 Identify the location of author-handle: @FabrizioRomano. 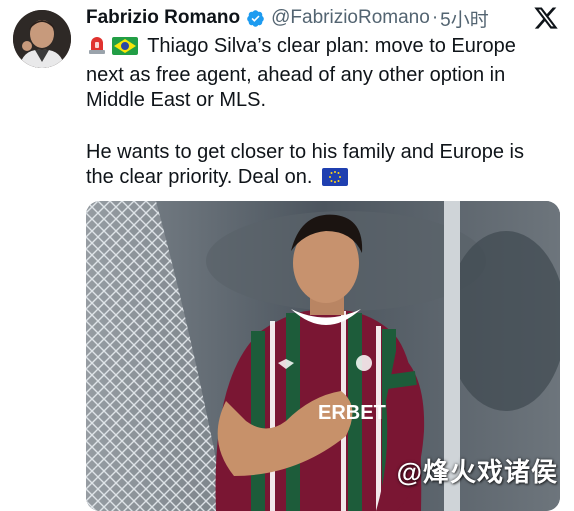
(350, 18).